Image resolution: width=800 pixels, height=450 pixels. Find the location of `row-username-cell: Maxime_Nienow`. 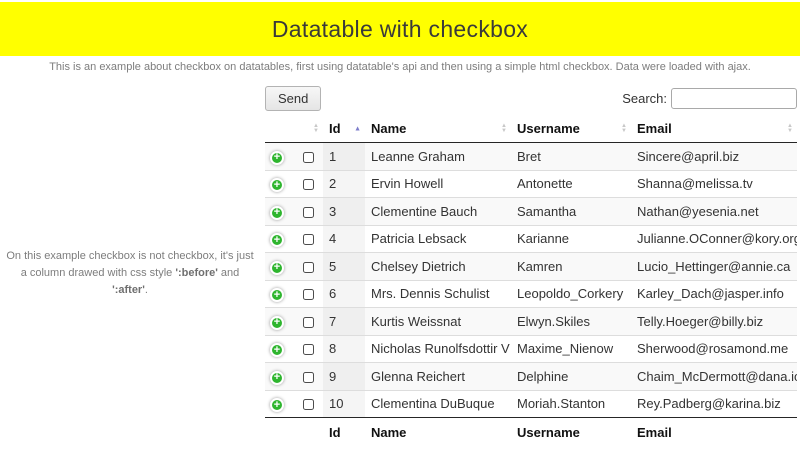

row-username-cell: Maxime_Nienow is located at coordinates (571, 348).